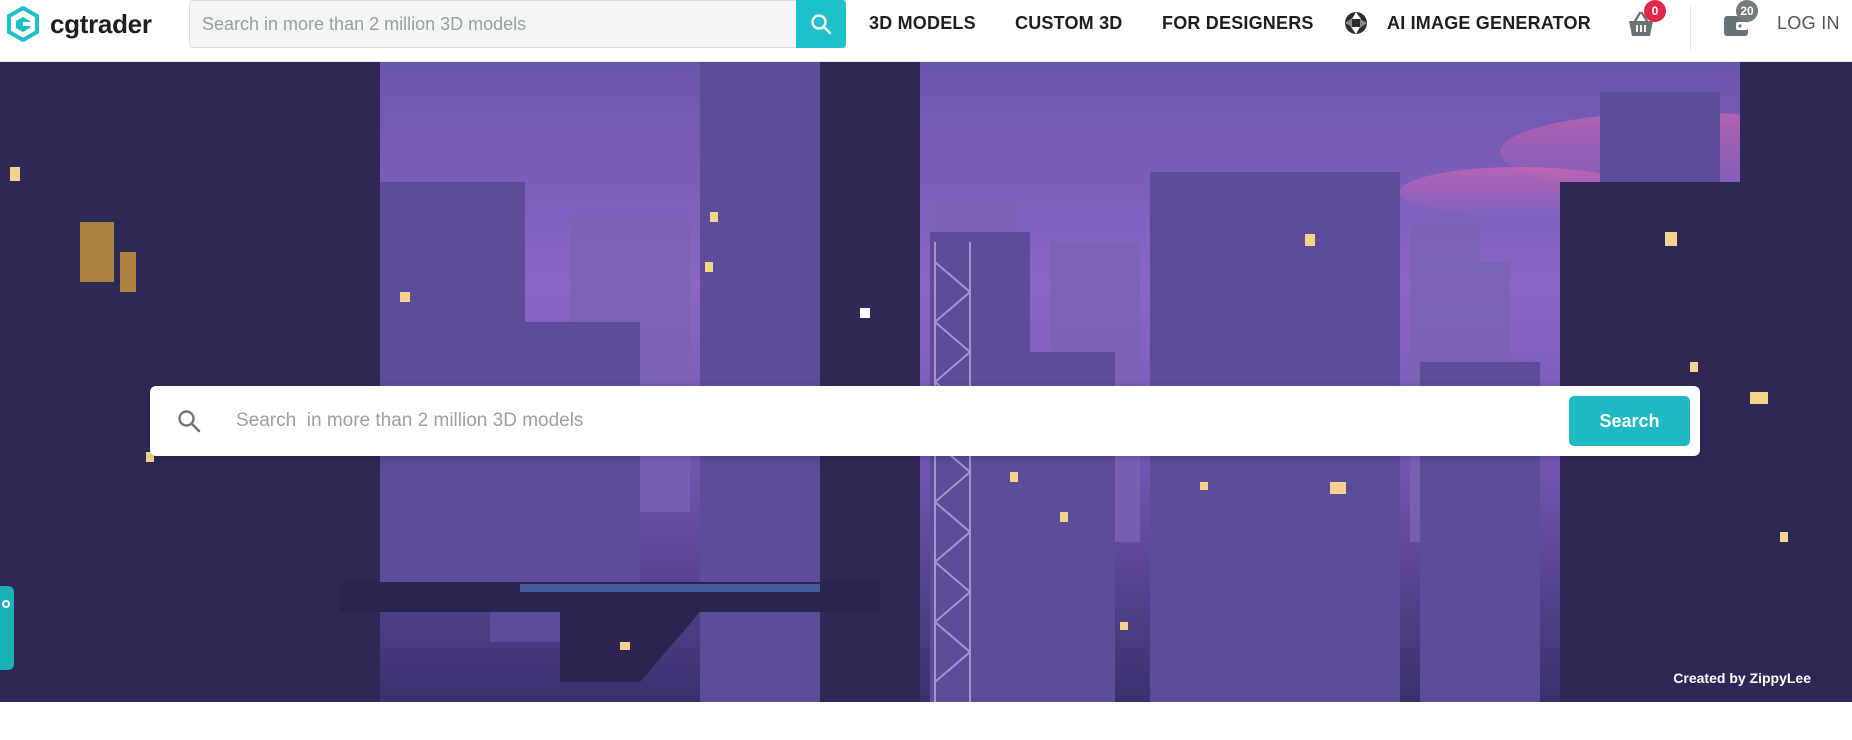  Describe the element at coordinates (922, 23) in the screenshot. I see `nav-3d-models: 3D MODELS` at that location.